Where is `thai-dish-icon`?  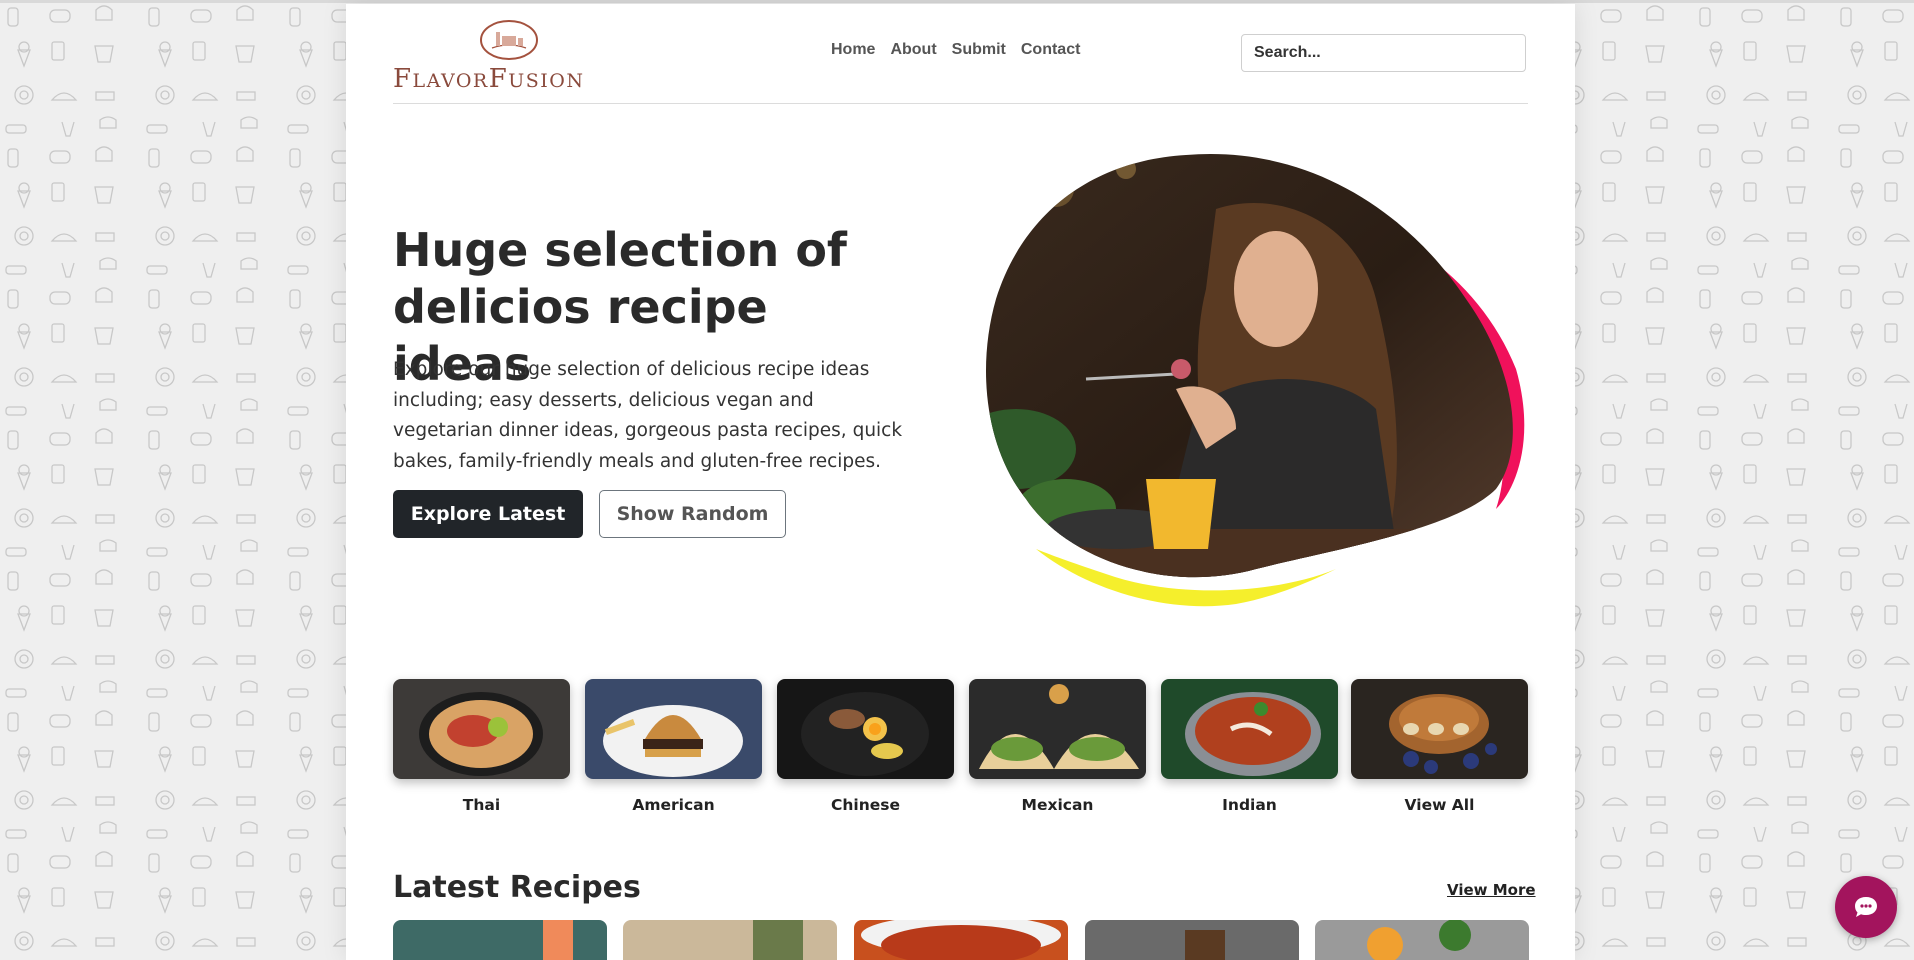
thai-dish-icon is located at coordinates (481, 729).